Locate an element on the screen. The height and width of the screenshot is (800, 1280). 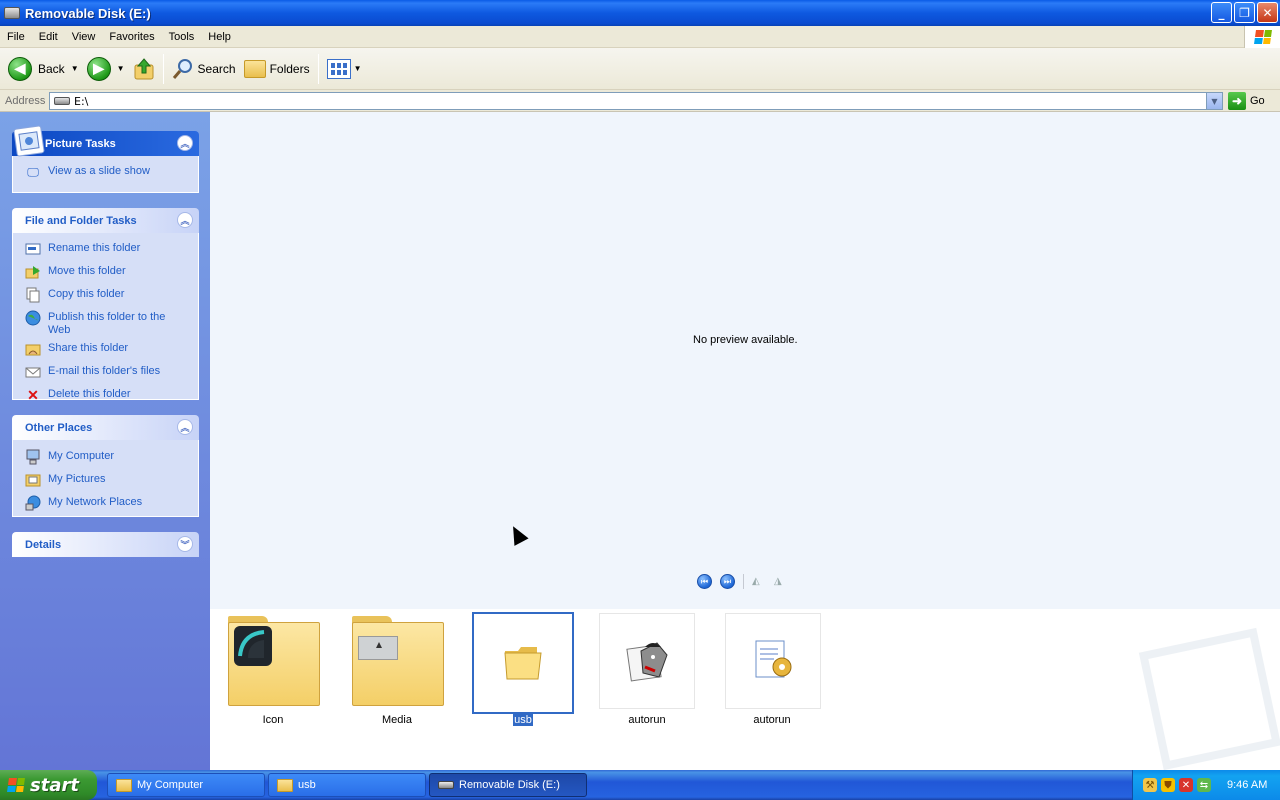
taskbar-button-label: Removable Disk (E:) is located at coordinates (509, 785).